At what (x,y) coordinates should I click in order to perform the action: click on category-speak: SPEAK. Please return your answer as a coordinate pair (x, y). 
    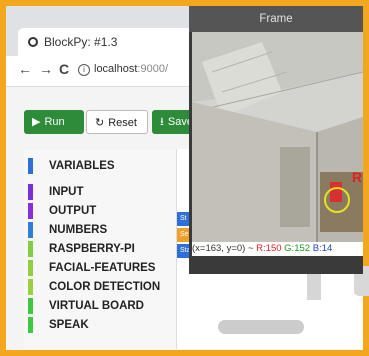
    Looking at the image, I should click on (100, 325).